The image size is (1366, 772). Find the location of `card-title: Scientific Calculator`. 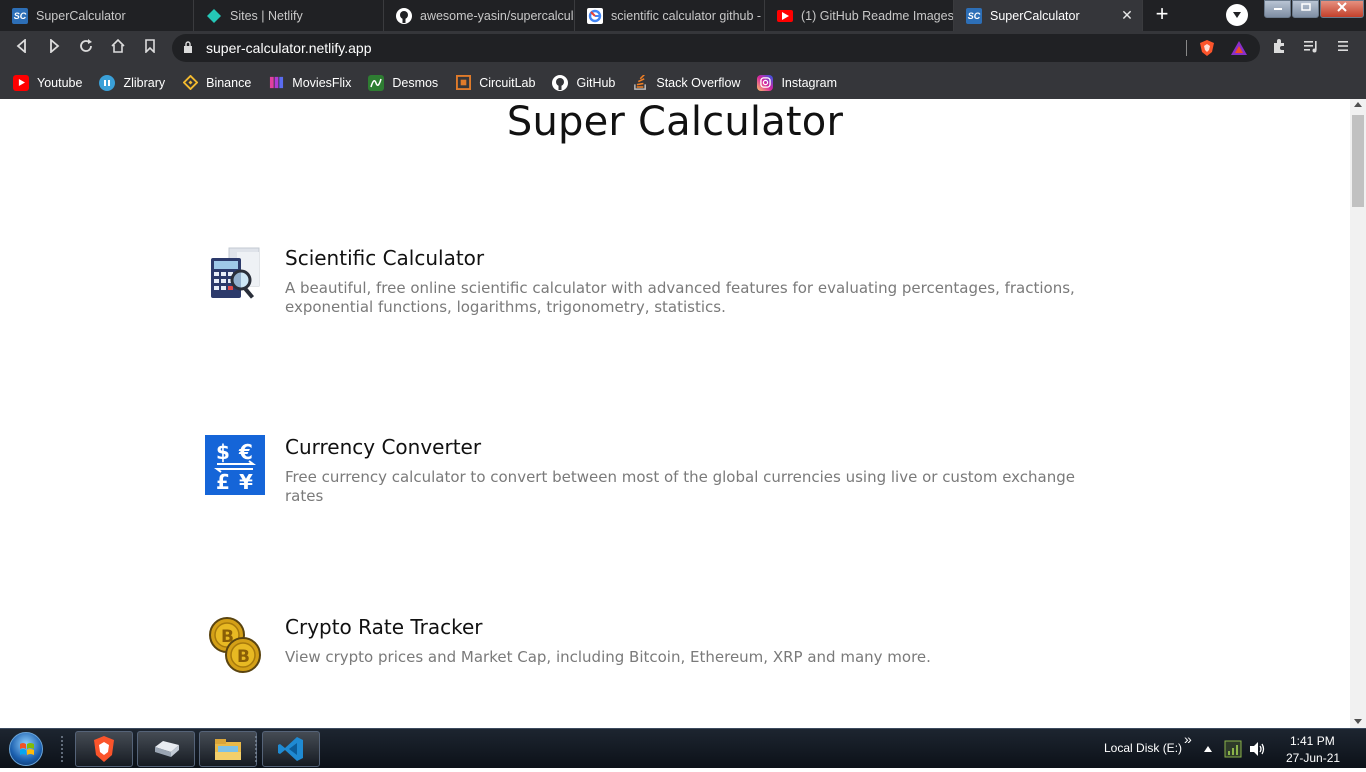

card-title: Scientific Calculator is located at coordinates (384, 258).